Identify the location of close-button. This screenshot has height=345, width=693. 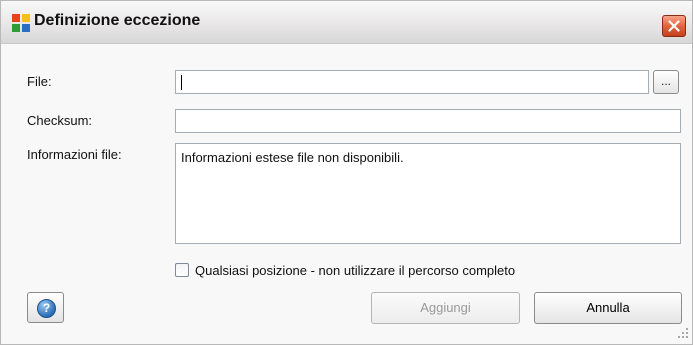
(674, 26).